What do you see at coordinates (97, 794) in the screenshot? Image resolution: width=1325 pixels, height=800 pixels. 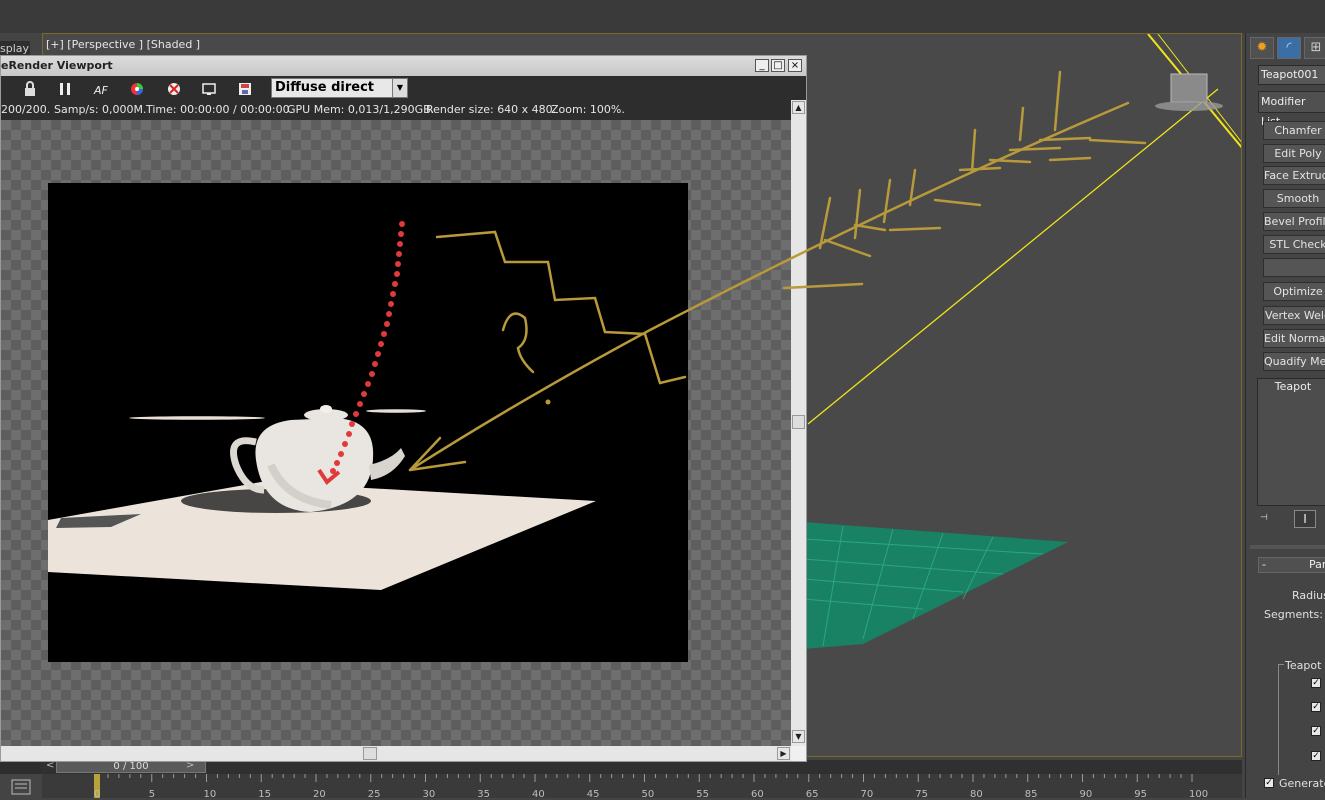 I see `timeline-tick-label: 0` at bounding box center [97, 794].